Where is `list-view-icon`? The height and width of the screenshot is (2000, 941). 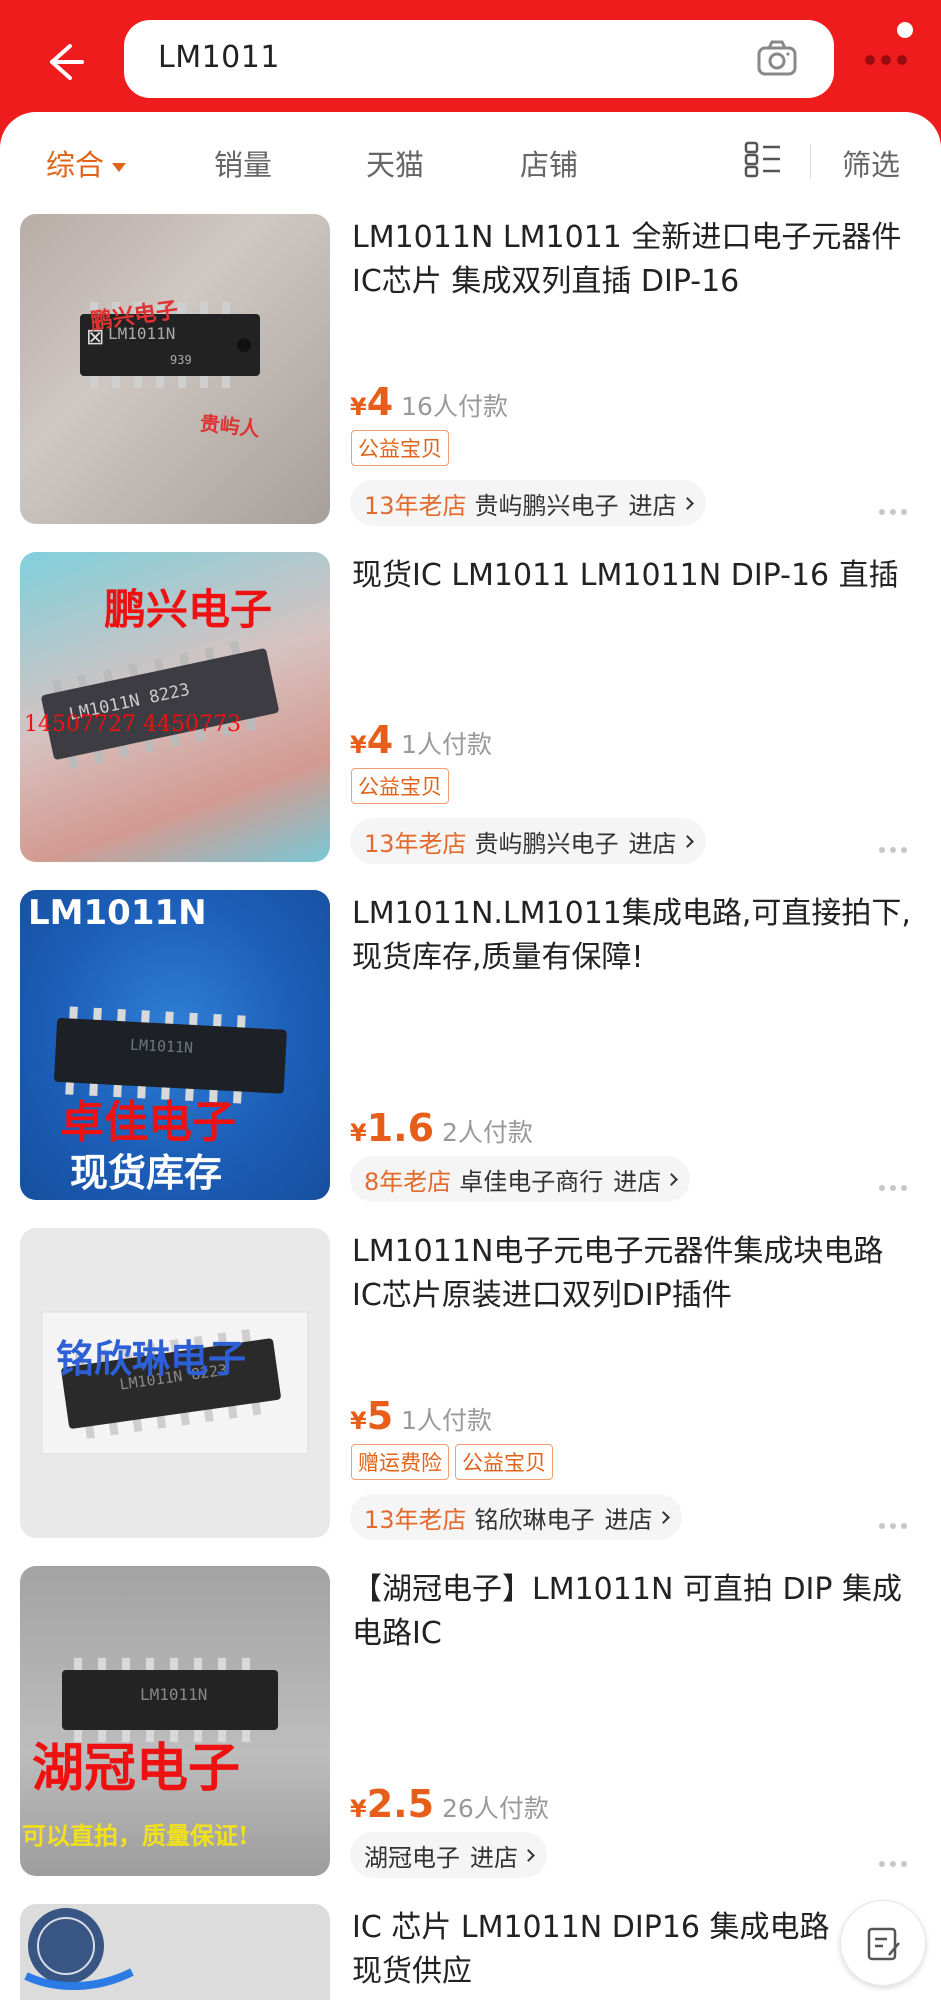
list-view-icon is located at coordinates (763, 159).